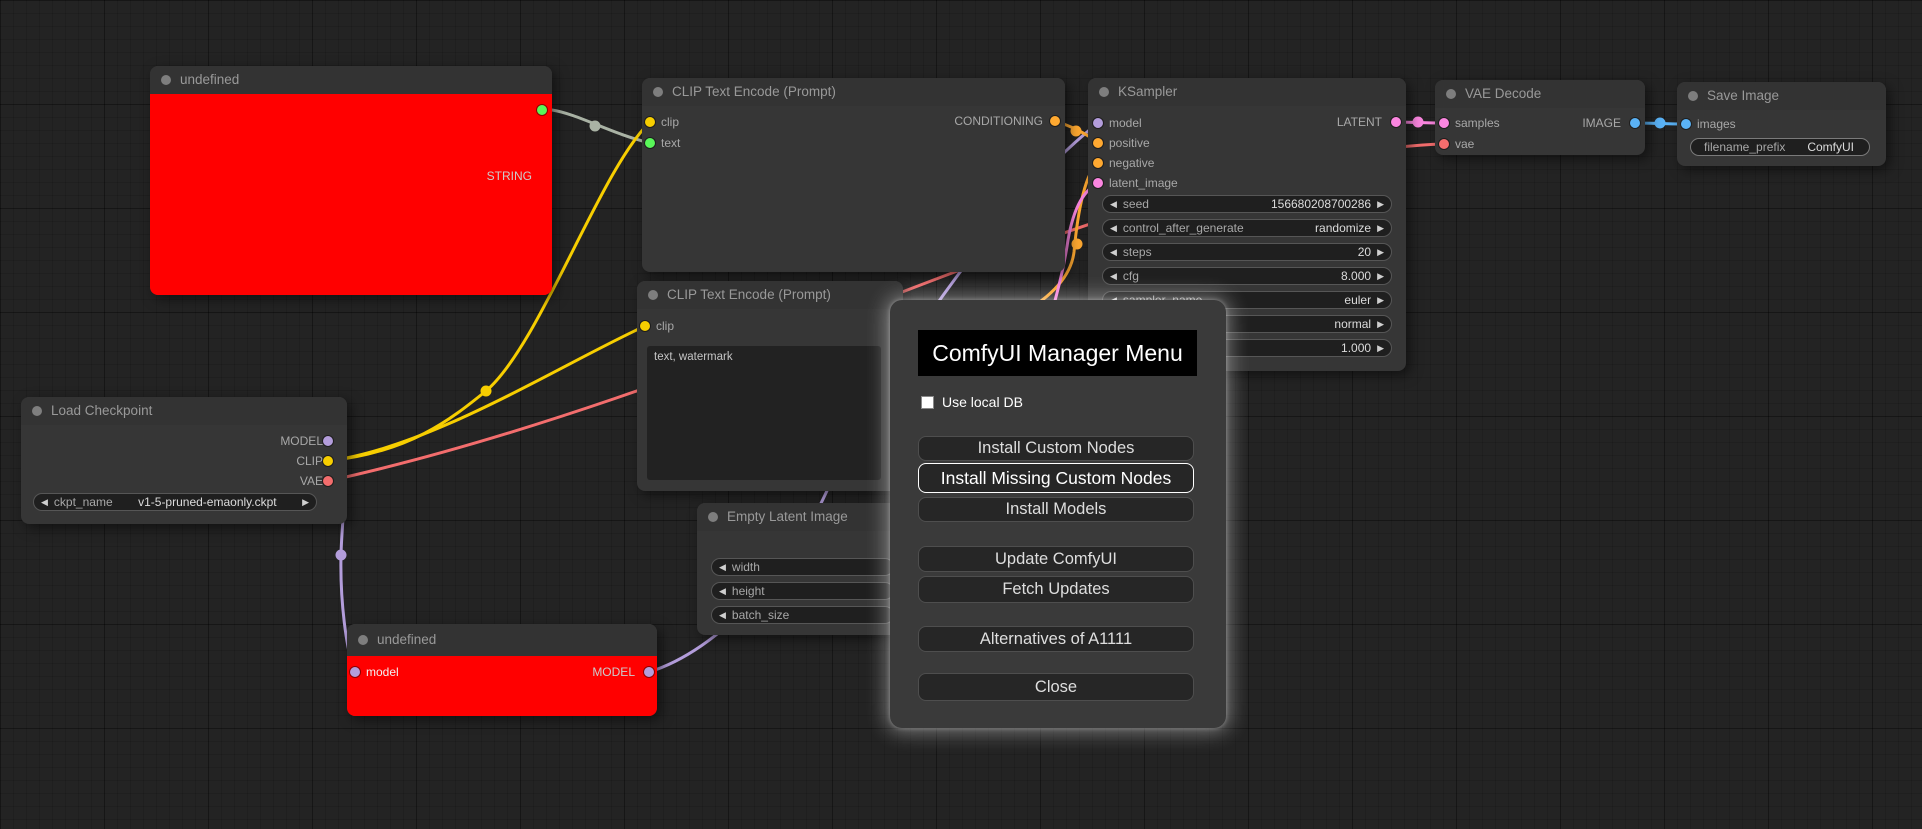 The width and height of the screenshot is (1922, 829). I want to click on node-vae-decode: VAE Decode samples vae IMAGE, so click(1540, 117).